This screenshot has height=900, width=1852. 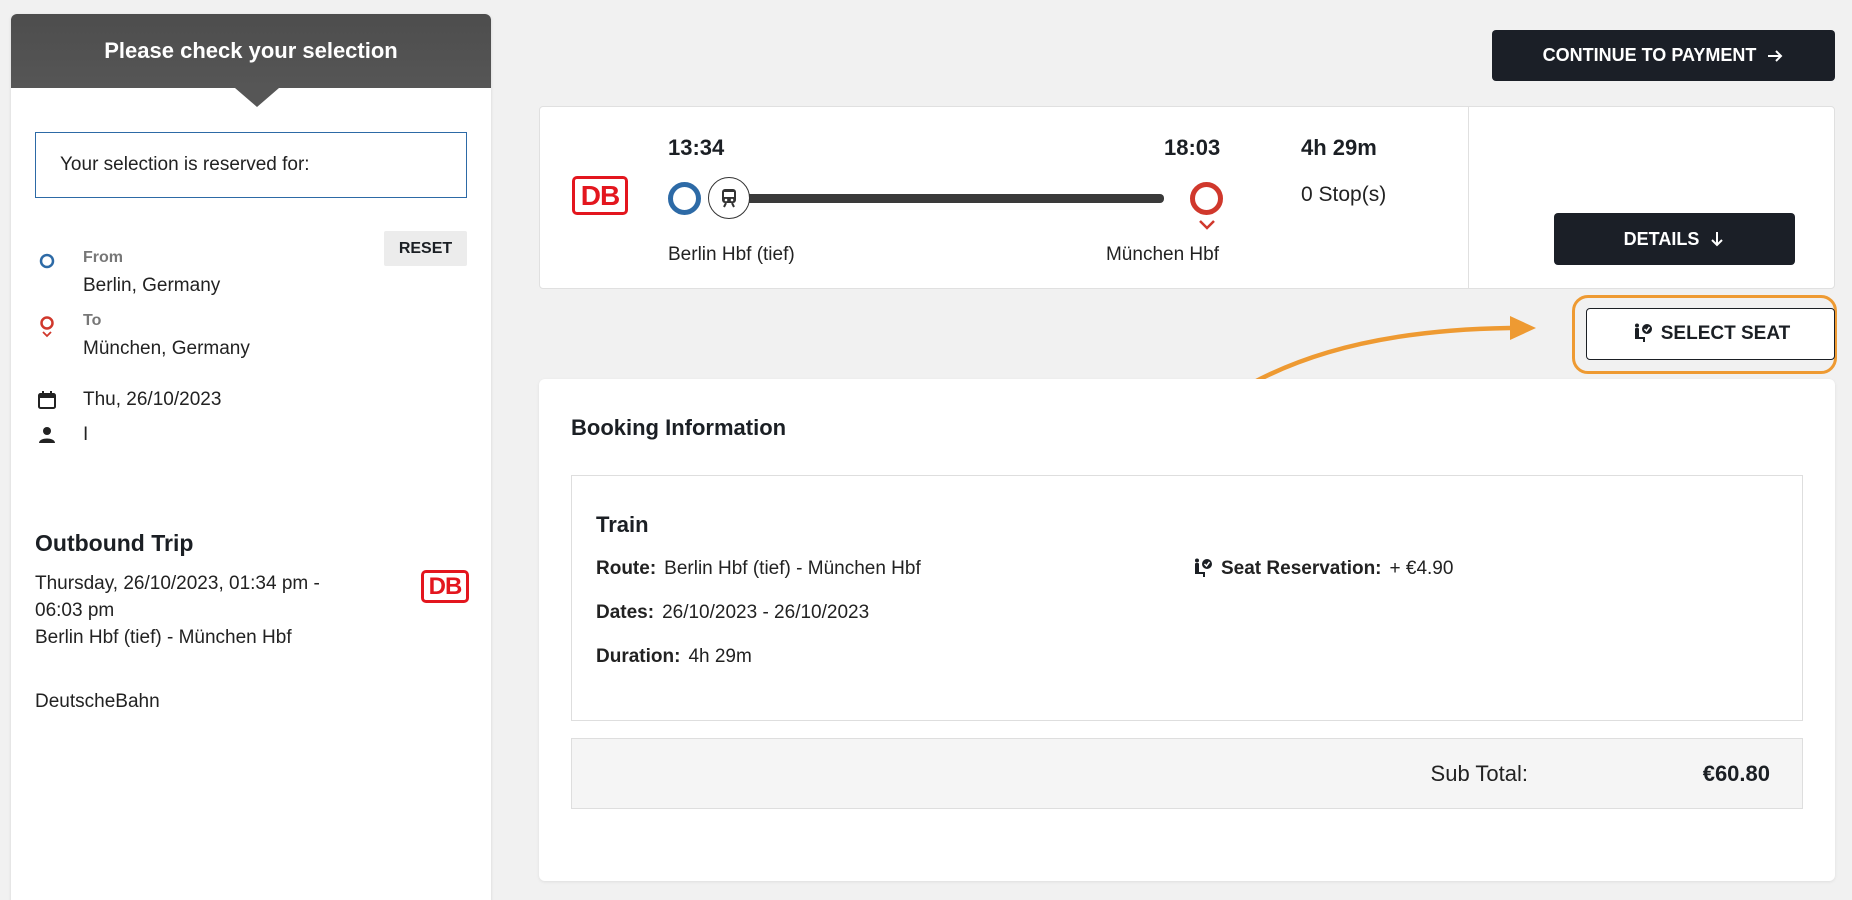 I want to click on duration-row: Duration: 4h 29m, so click(x=674, y=657).